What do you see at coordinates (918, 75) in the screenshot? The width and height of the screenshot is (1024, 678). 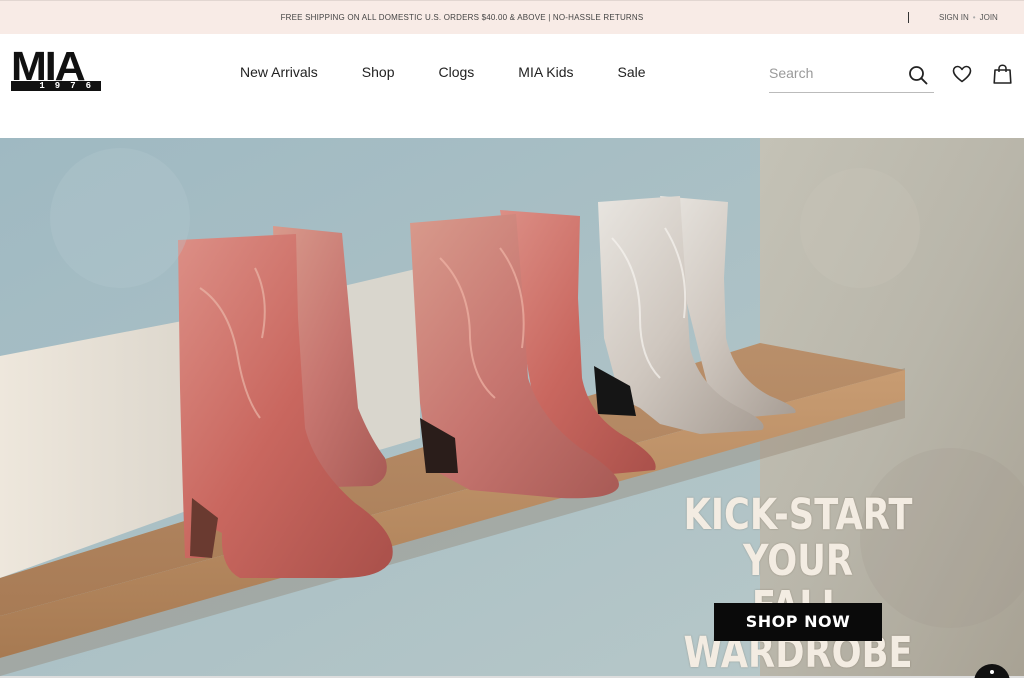 I see `search-icon` at bounding box center [918, 75].